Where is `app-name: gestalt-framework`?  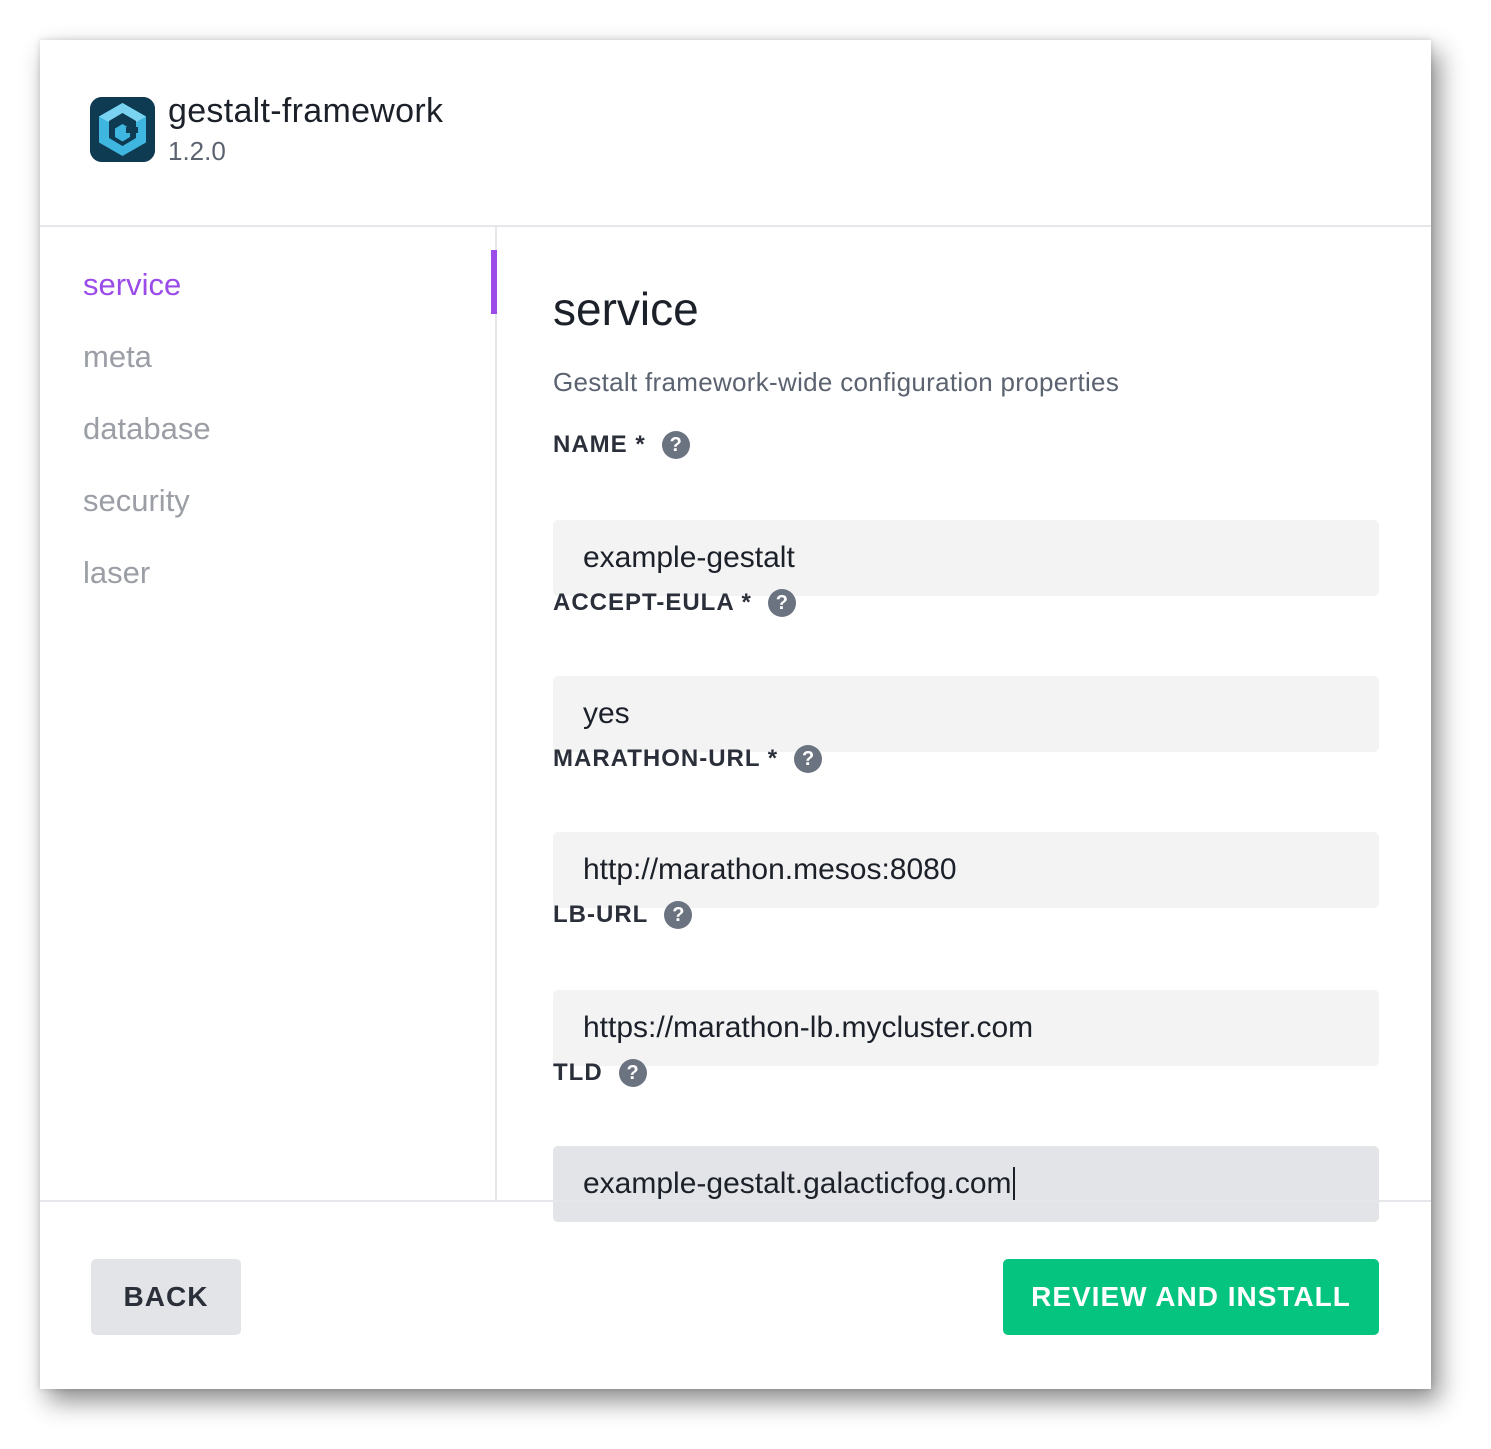 app-name: gestalt-framework is located at coordinates (306, 111).